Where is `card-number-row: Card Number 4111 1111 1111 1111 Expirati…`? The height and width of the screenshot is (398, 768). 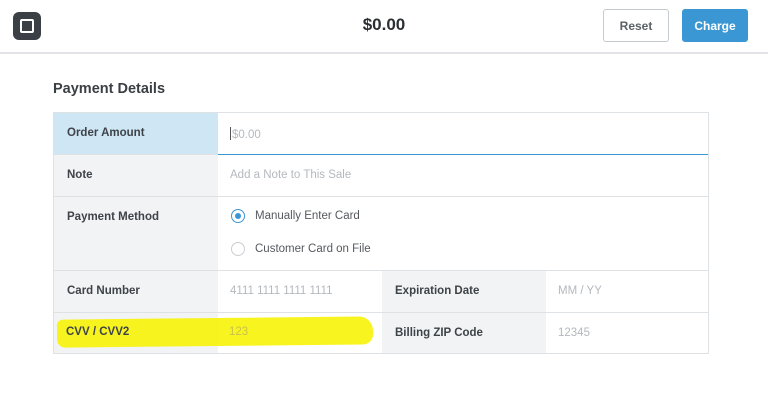 card-number-row: Card Number 4111 1111 1111 1111 Expirati… is located at coordinates (381, 292).